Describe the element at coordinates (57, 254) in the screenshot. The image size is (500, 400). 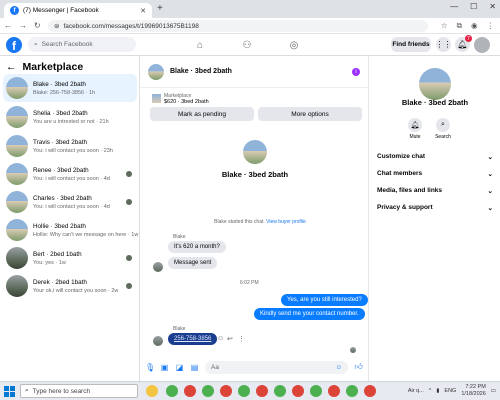
I see `conversation-title: Bert · 2bed 1bath` at that location.